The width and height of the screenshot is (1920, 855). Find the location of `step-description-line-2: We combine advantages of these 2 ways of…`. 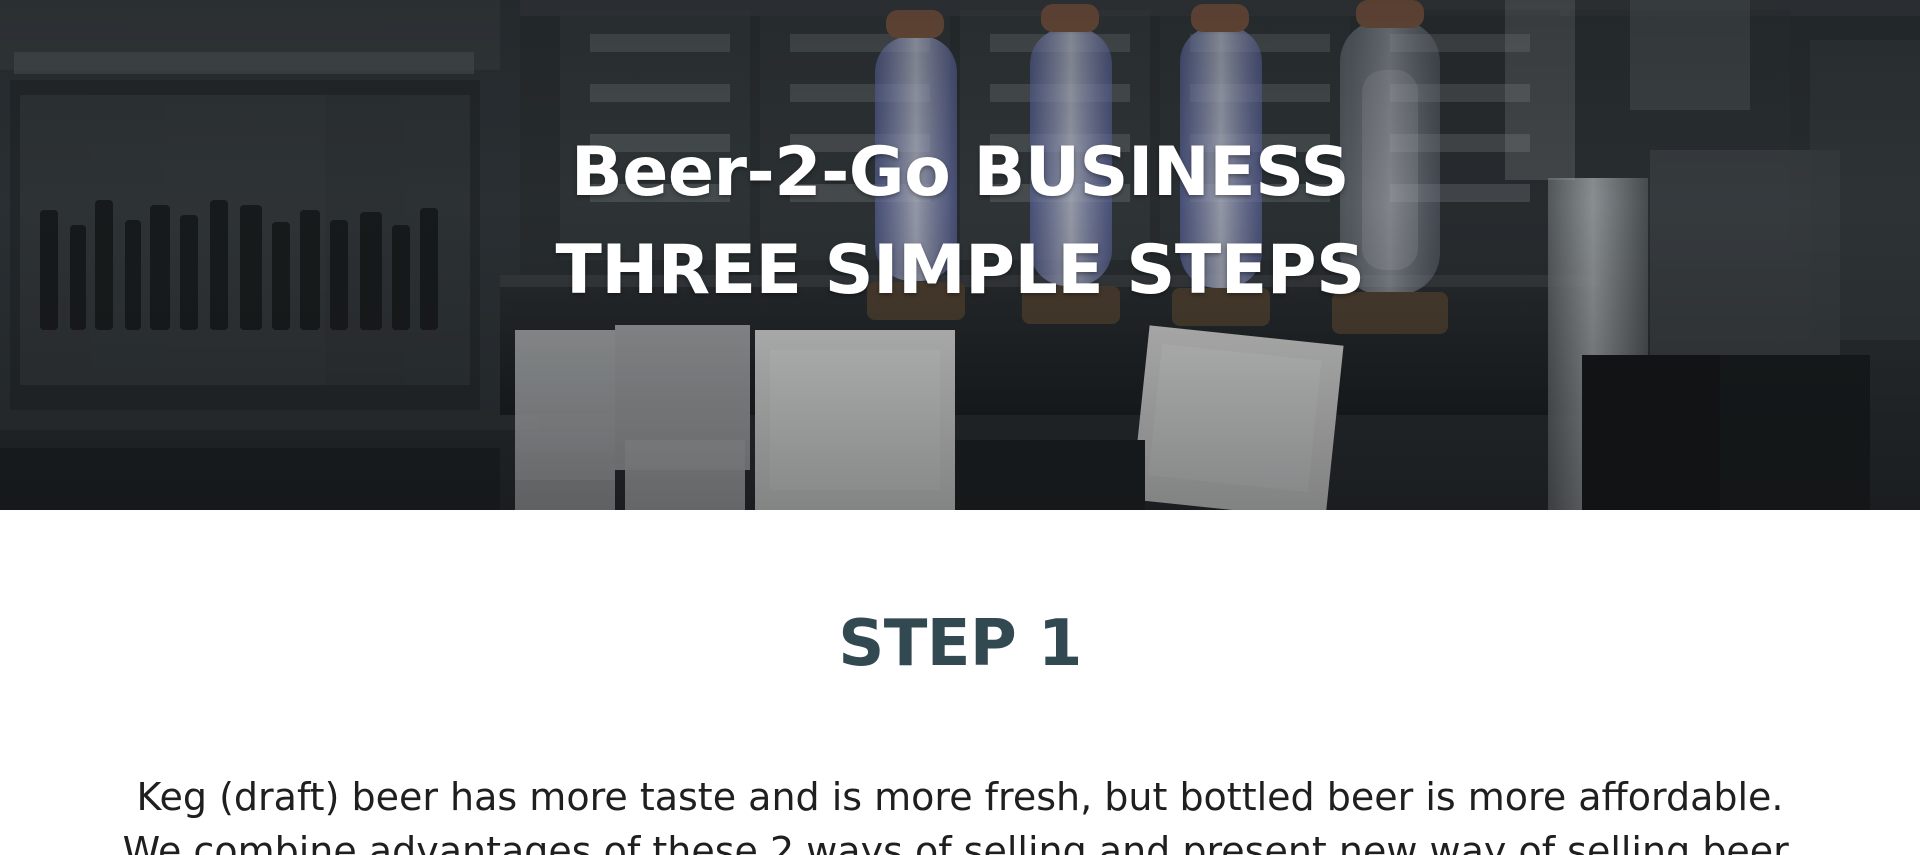

step-description-line-2: We combine advantages of these 2 ways of… is located at coordinates (960, 842).